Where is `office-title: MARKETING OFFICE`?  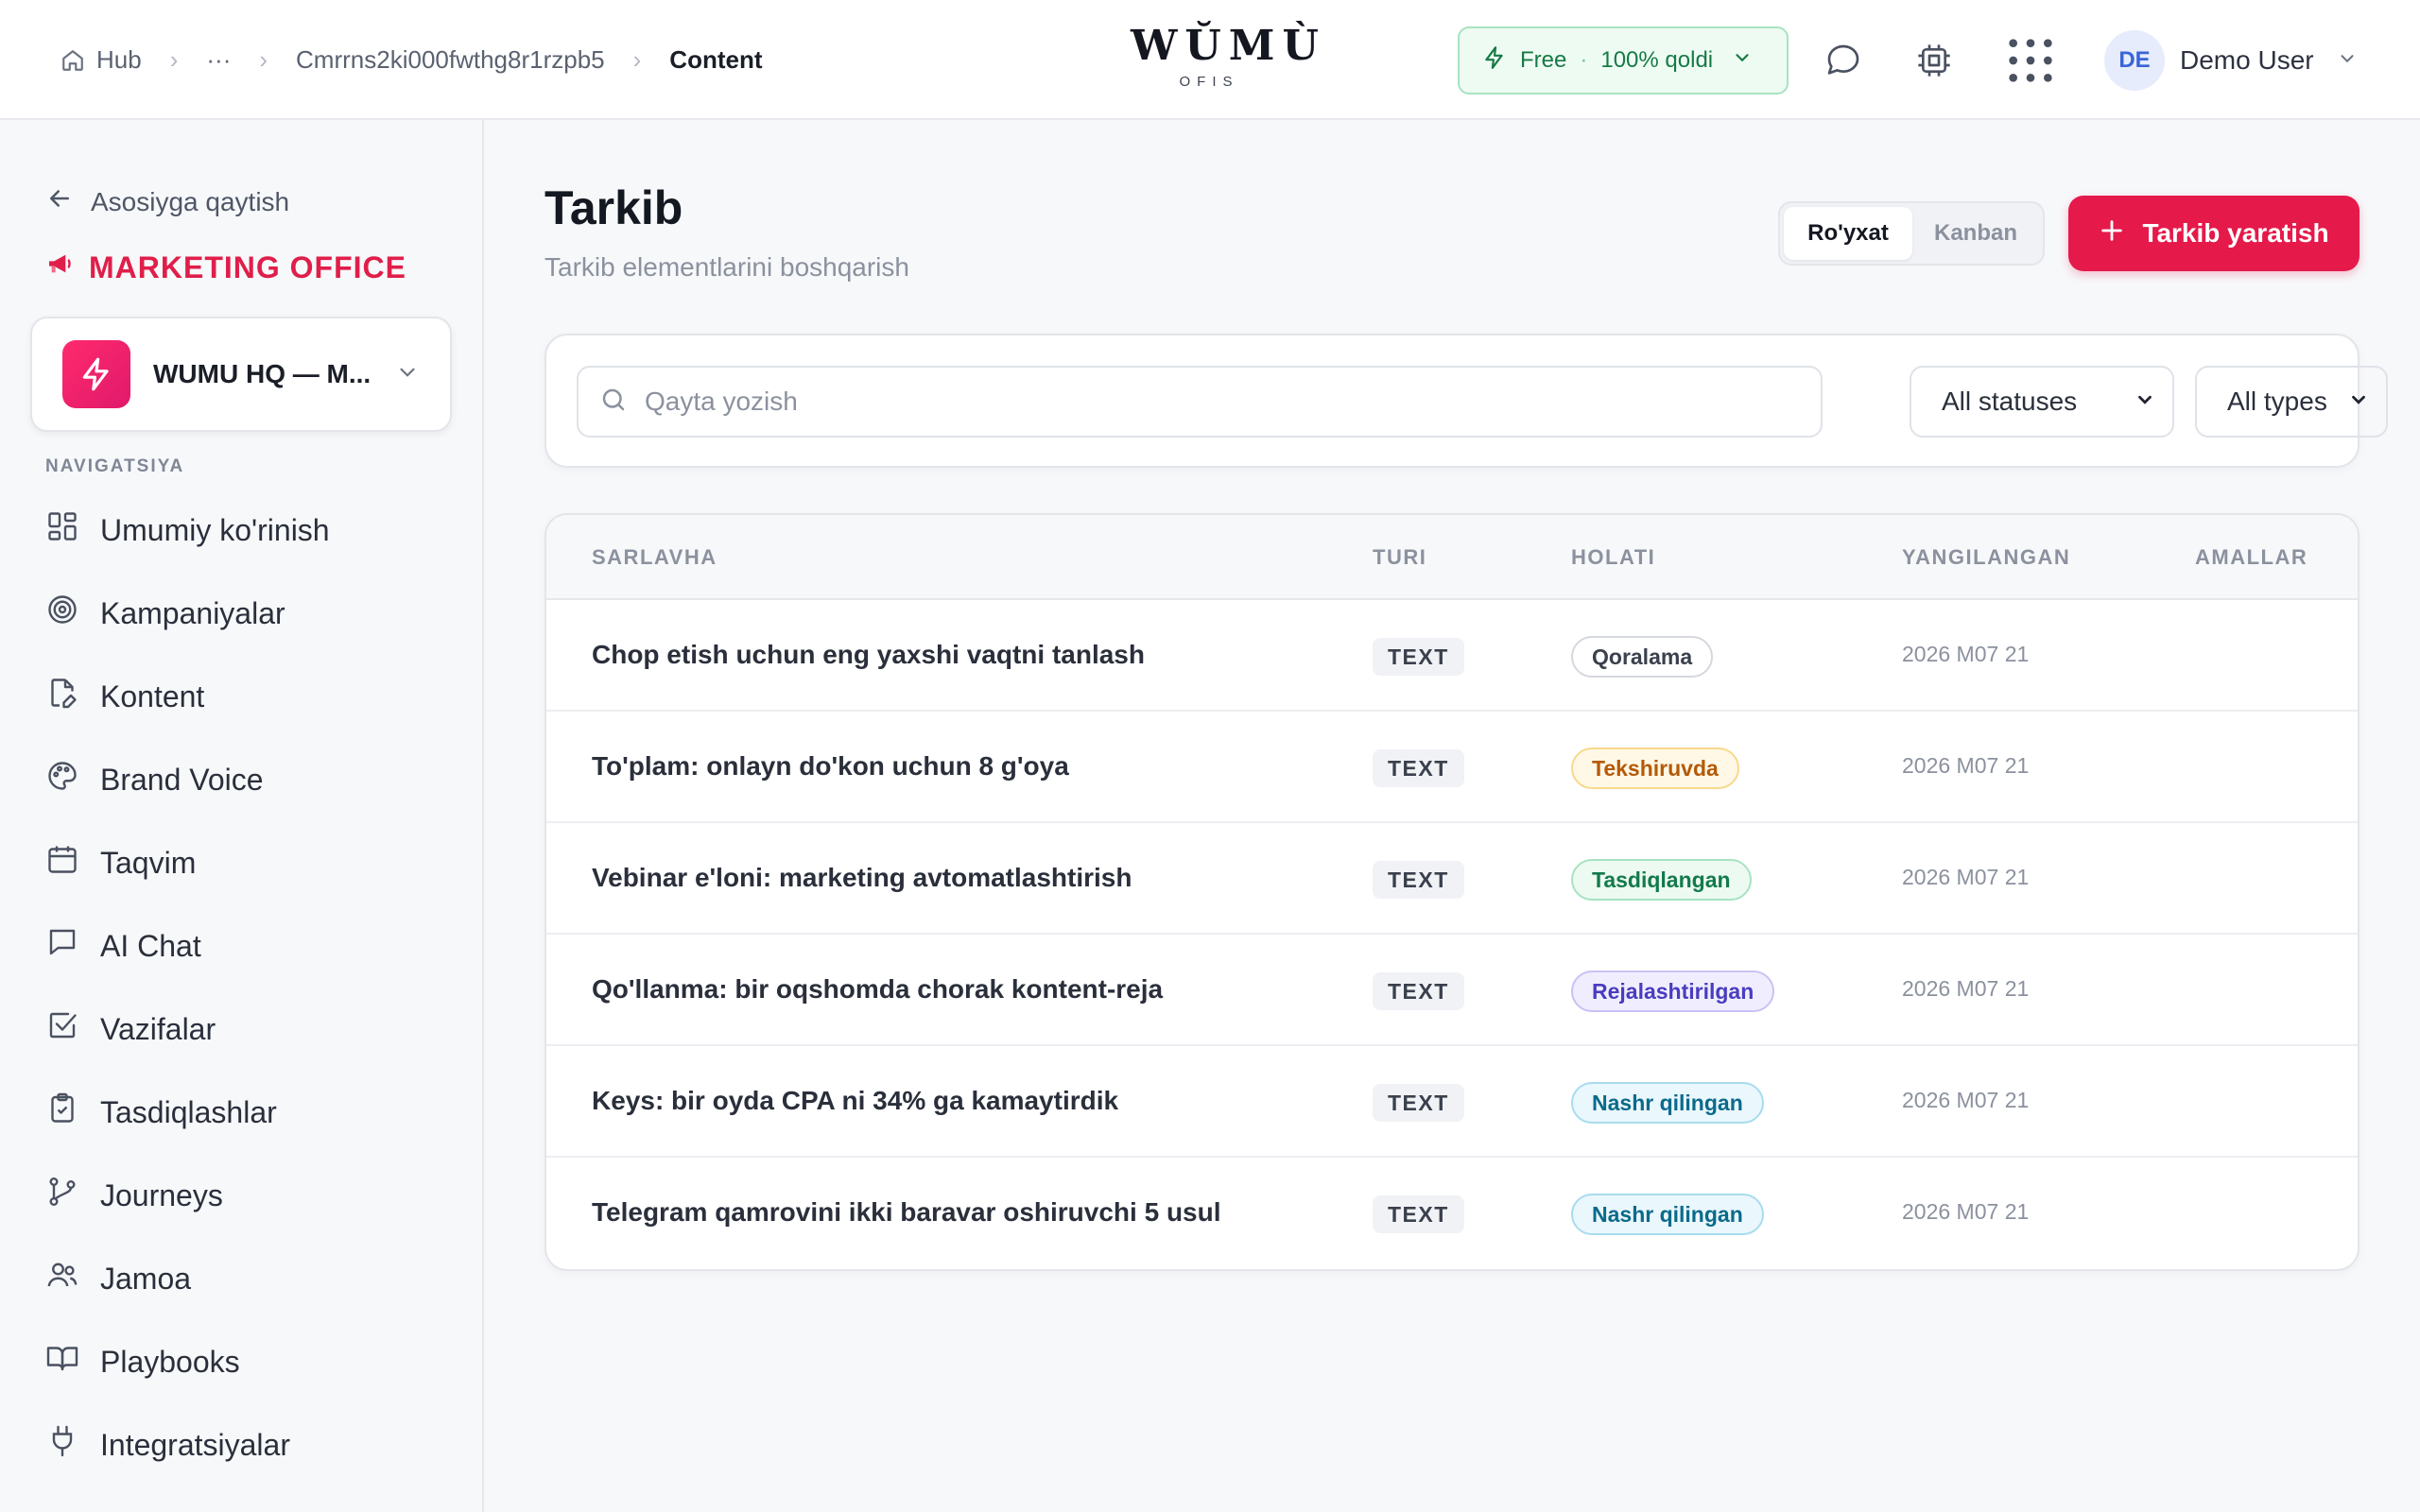 office-title: MARKETING OFFICE is located at coordinates (226, 267).